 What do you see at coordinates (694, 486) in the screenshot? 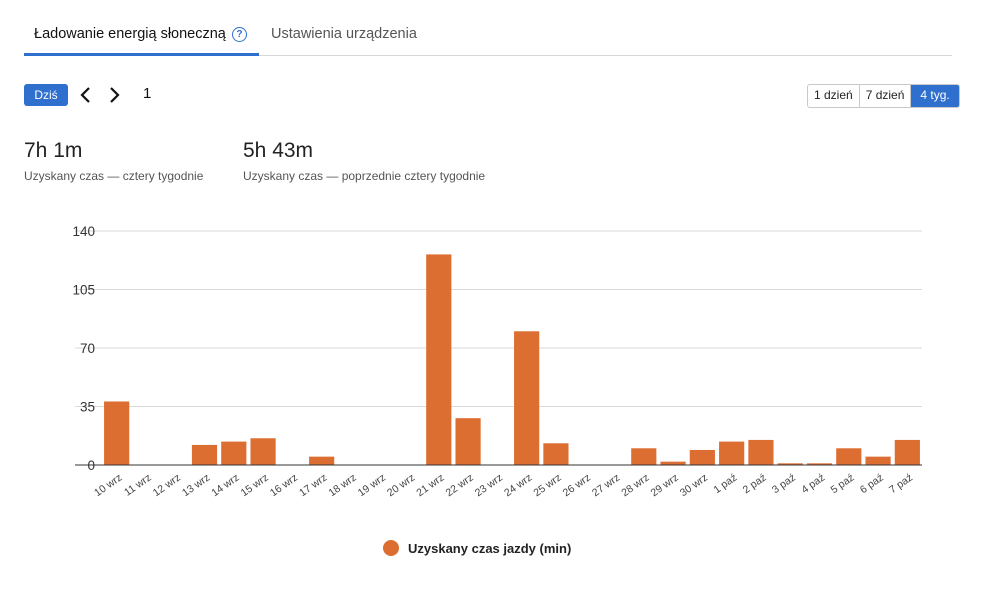
I see `x-tick-label: 30 wrz` at bounding box center [694, 486].